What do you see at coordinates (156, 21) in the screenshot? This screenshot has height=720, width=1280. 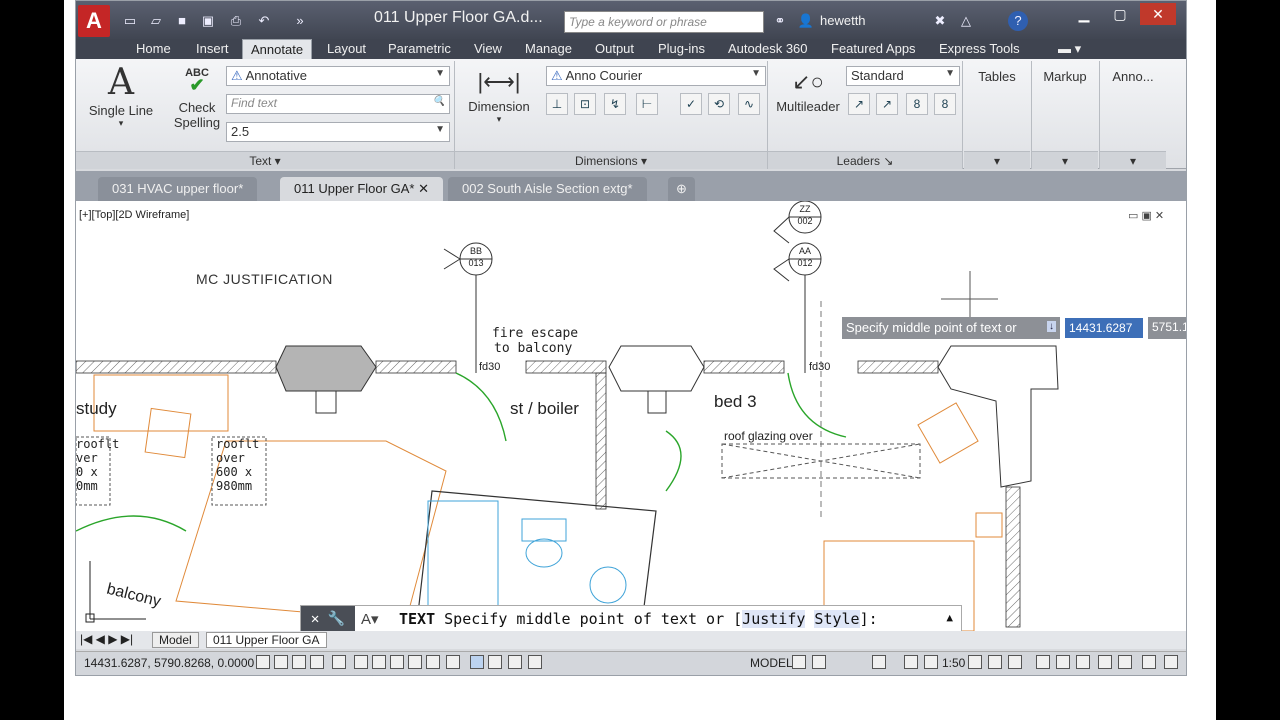 I see `open-icon: ▱` at bounding box center [156, 21].